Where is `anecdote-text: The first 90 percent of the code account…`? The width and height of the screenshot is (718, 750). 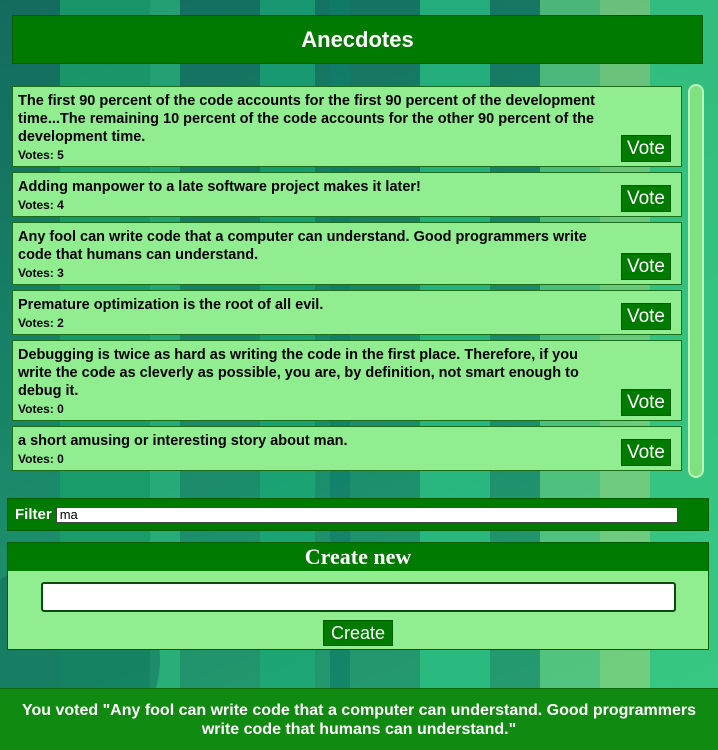
anecdote-text: The first 90 percent of the code account… is located at coordinates (306, 119).